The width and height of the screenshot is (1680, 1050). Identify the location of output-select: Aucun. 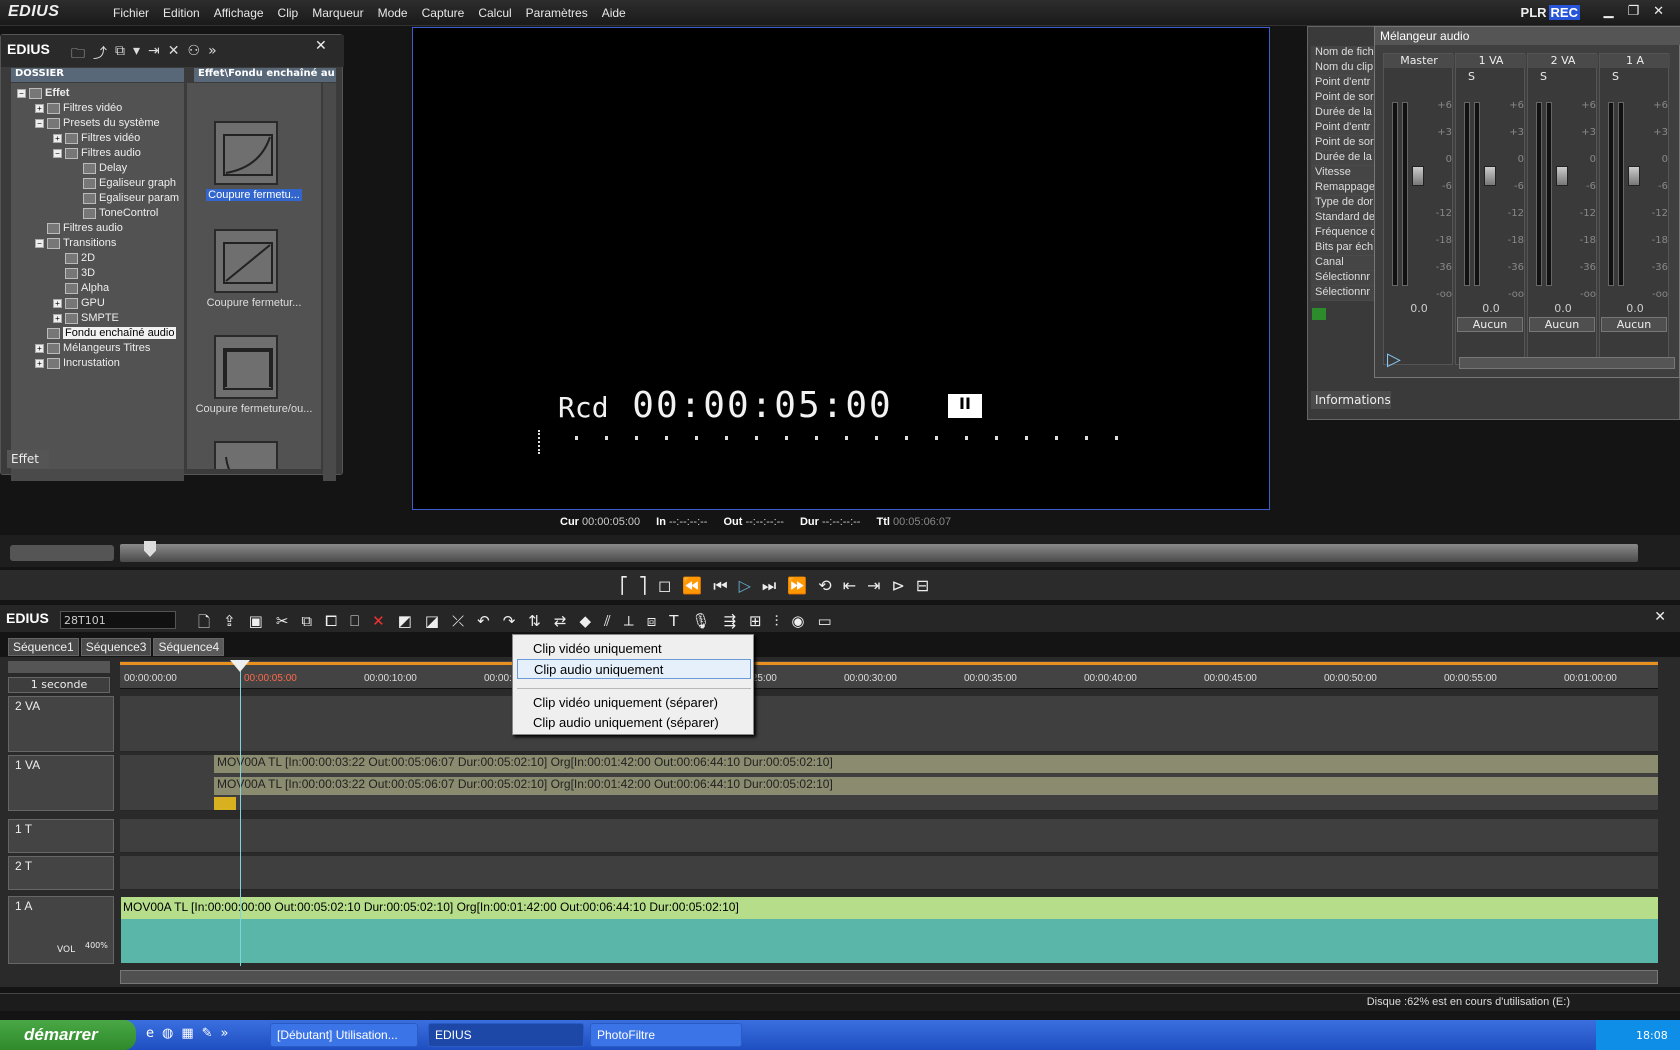
(1562, 324).